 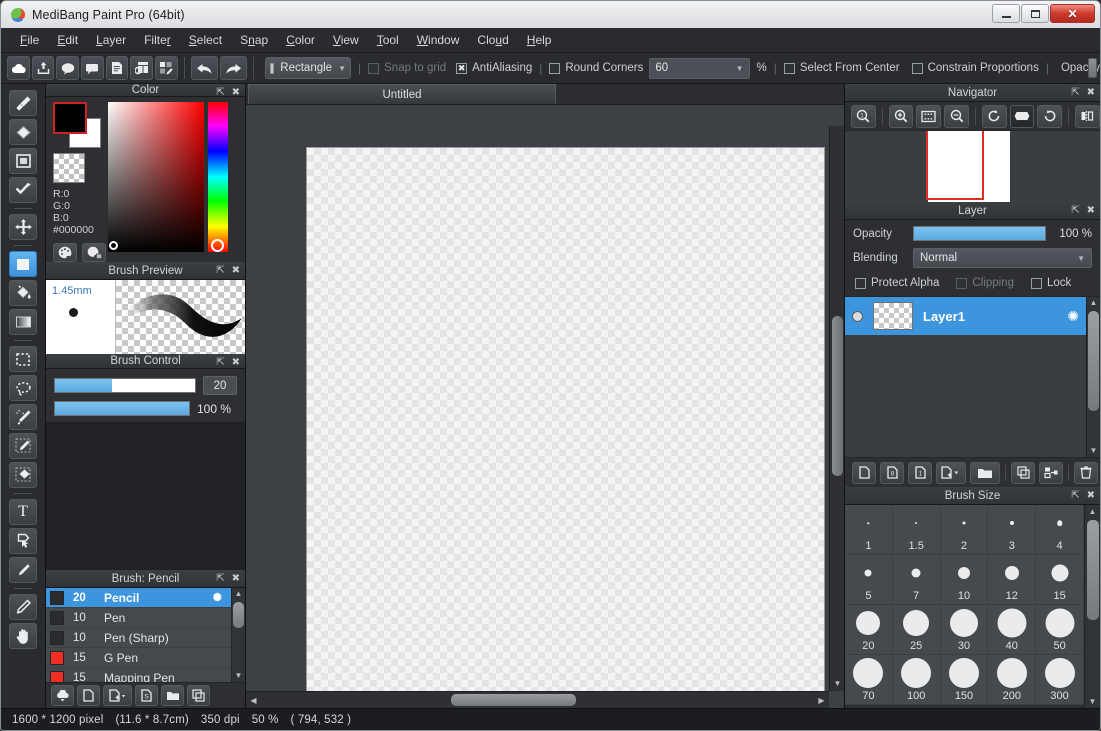 I want to click on brush-list-scrollbar: ▲ ▼, so click(x=238, y=635).